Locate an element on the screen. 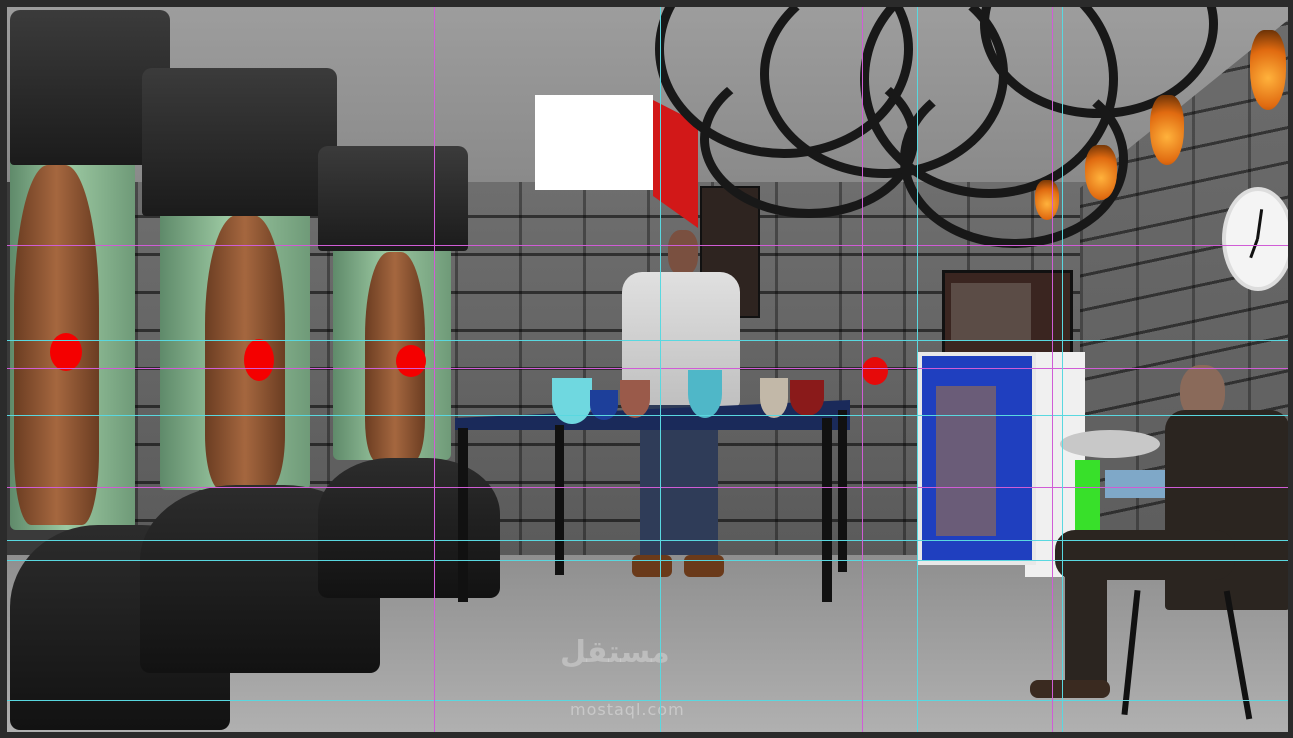 This screenshot has height=738, width=1293. frame-bottom is located at coordinates (646, 735).